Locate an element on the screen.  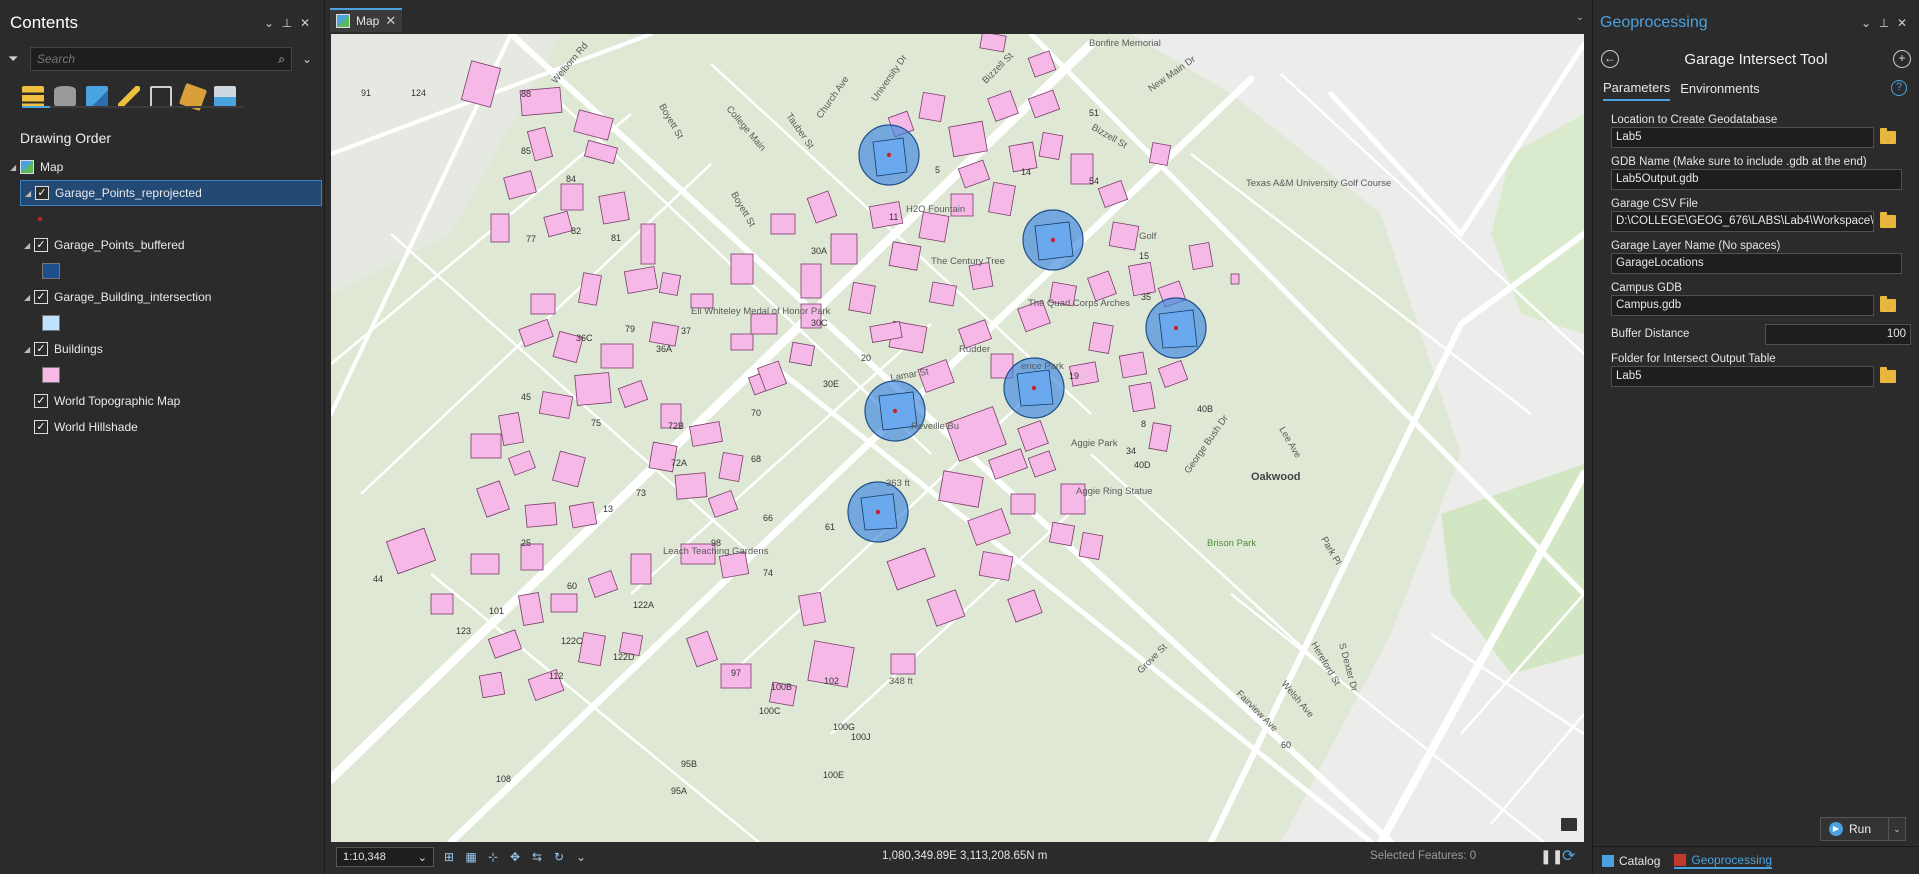
layer-world-topographic-map: ✓ World Topographic Map is located at coordinates (177, 401).